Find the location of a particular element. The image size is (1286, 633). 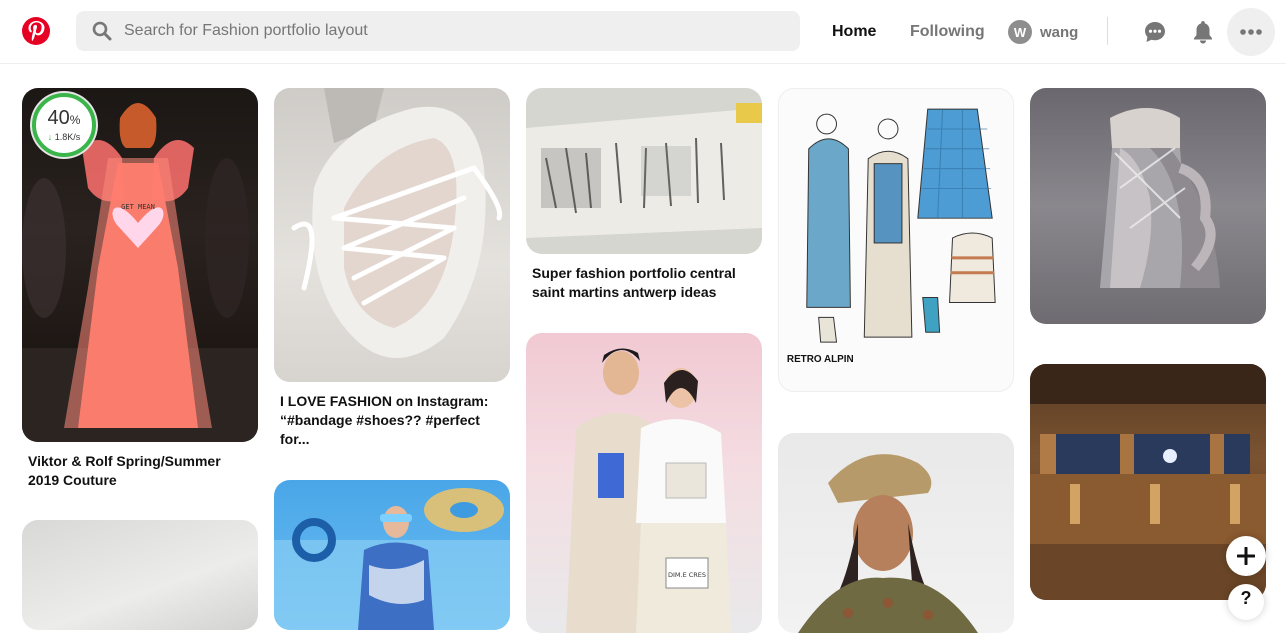

pinterest-logo-icon is located at coordinates (36, 31).